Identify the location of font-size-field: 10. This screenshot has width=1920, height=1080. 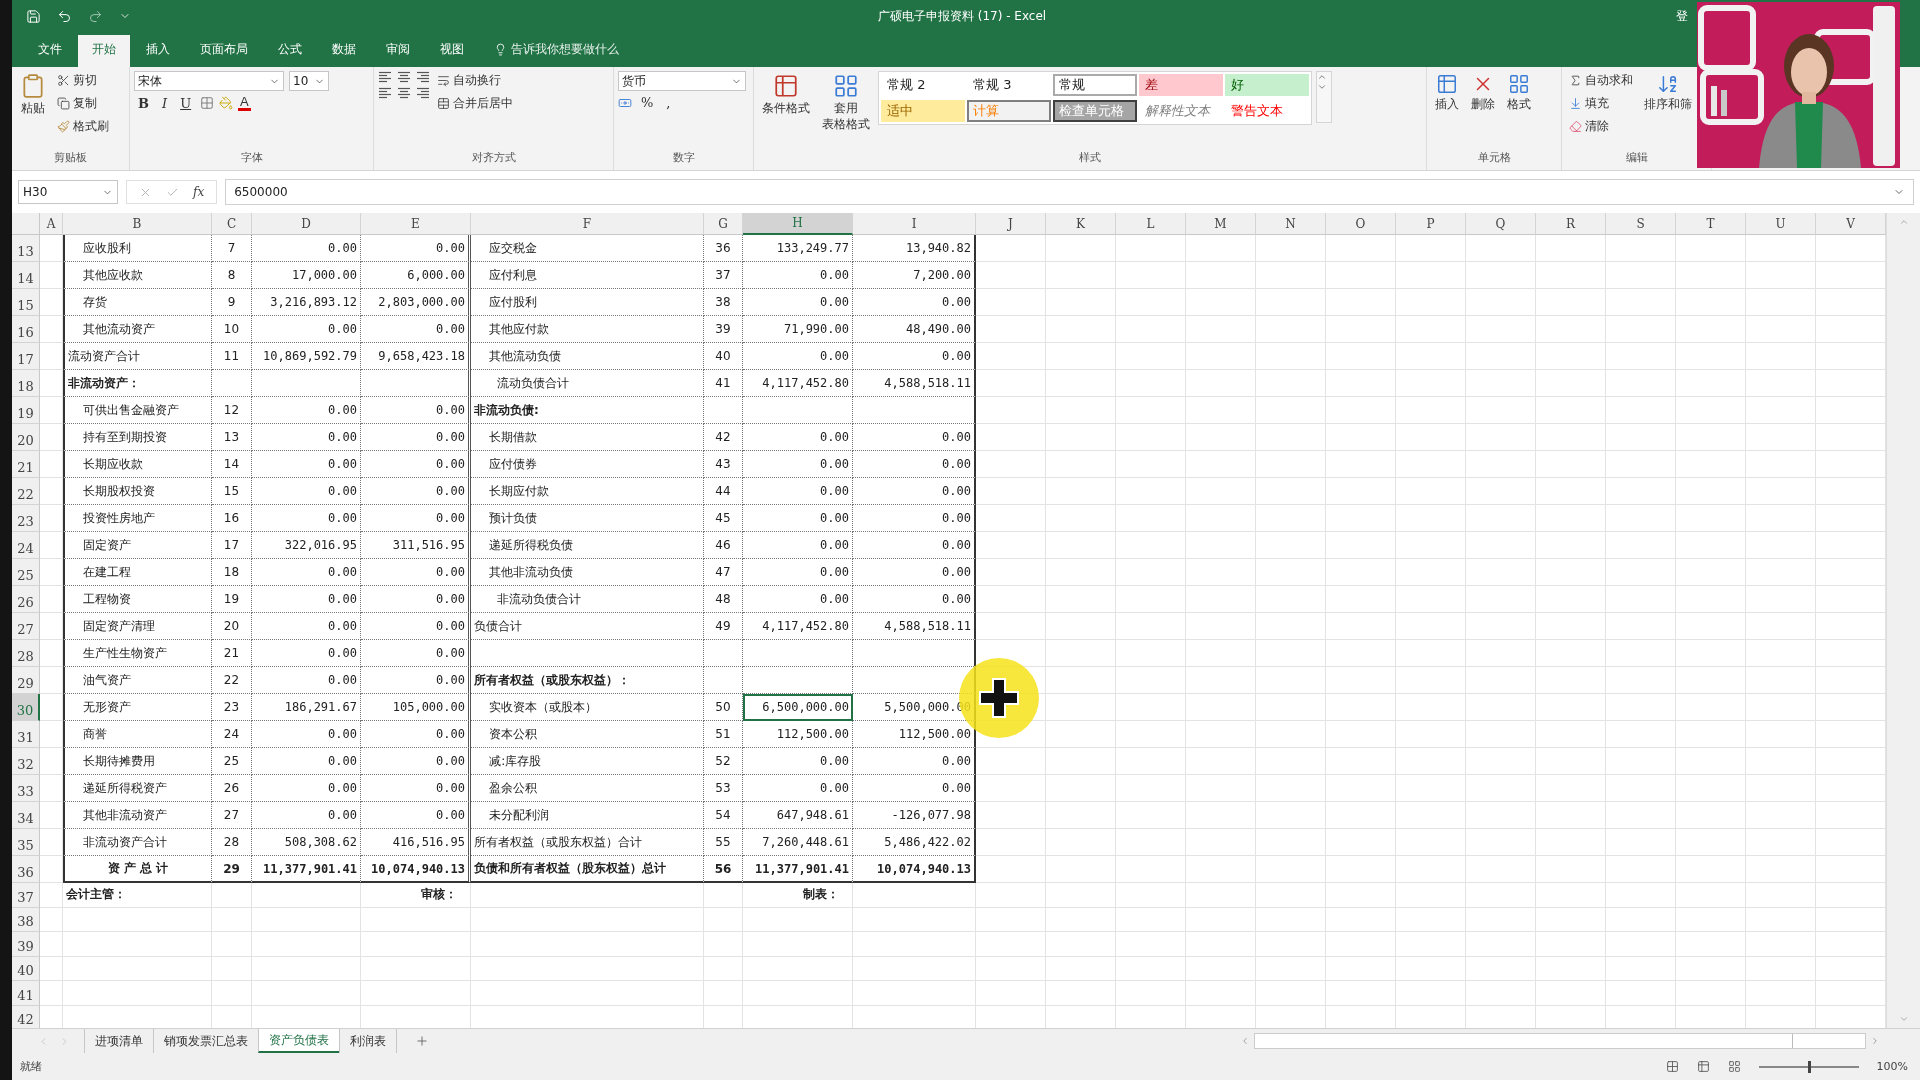
(309, 81).